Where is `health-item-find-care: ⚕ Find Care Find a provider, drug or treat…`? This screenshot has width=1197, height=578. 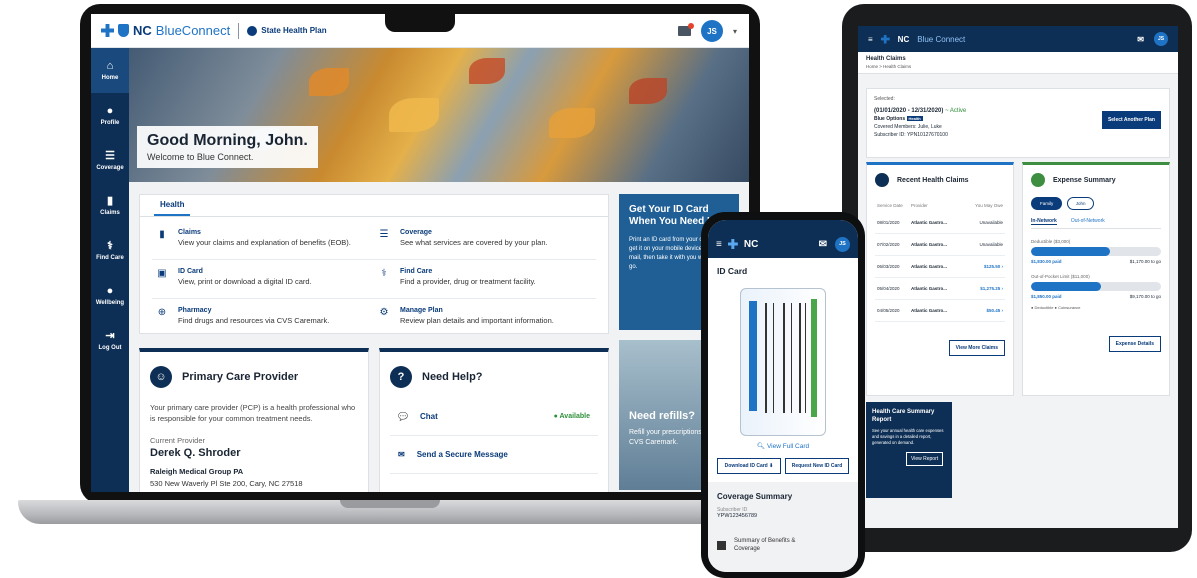
health-item-find-care: ⚕ Find Care Find a provider, drug or treat… is located at coordinates (485, 279).